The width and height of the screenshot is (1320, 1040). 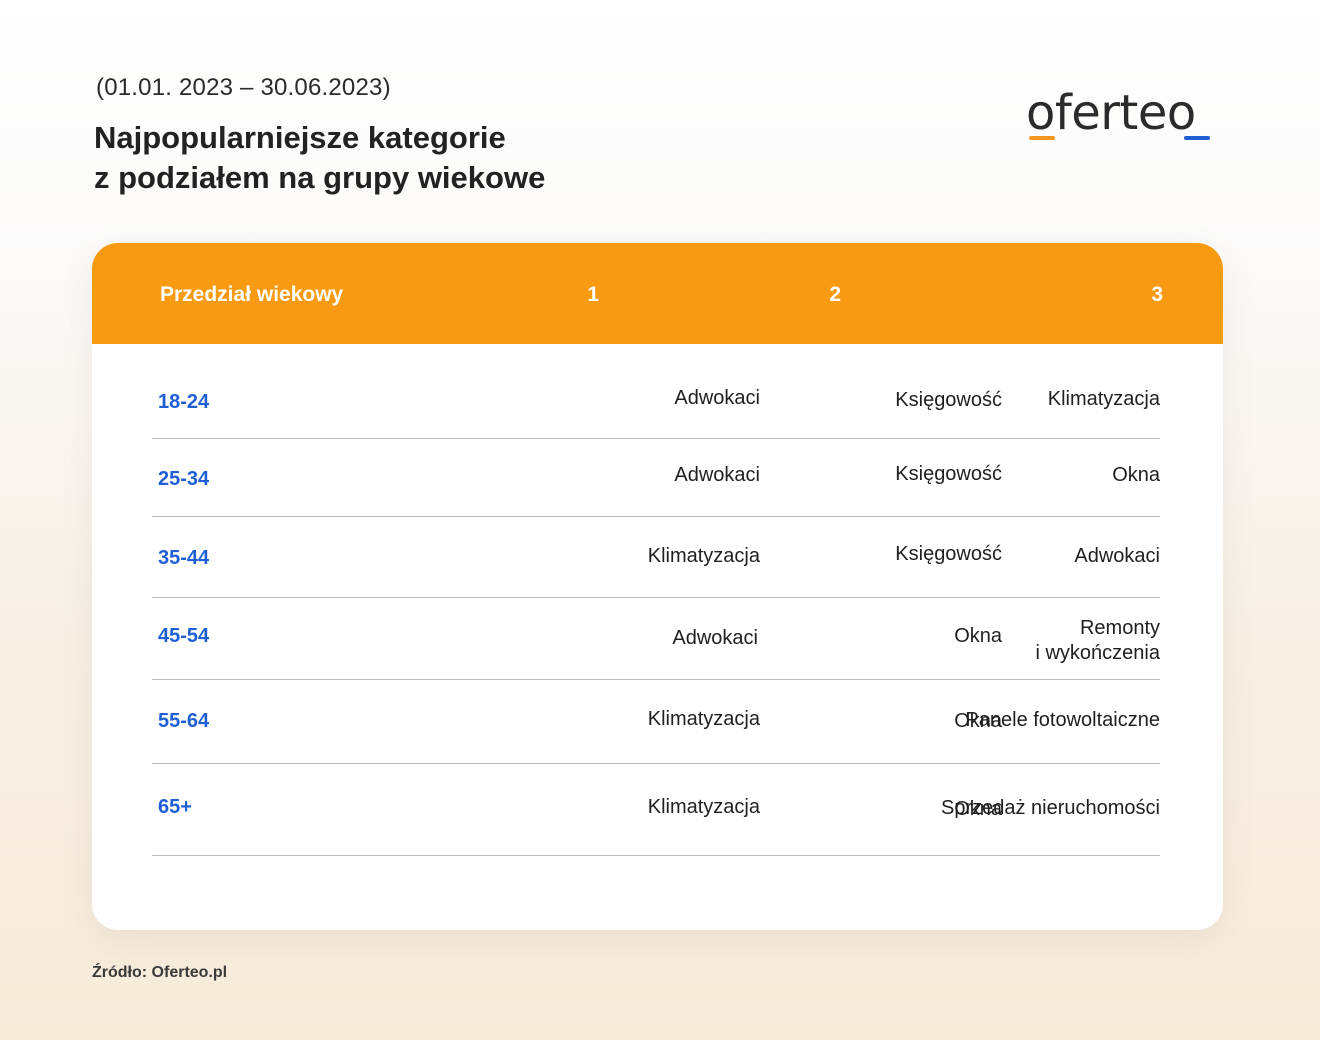 I want to click on age-range-cell: 25-34, so click(x=184, y=479).